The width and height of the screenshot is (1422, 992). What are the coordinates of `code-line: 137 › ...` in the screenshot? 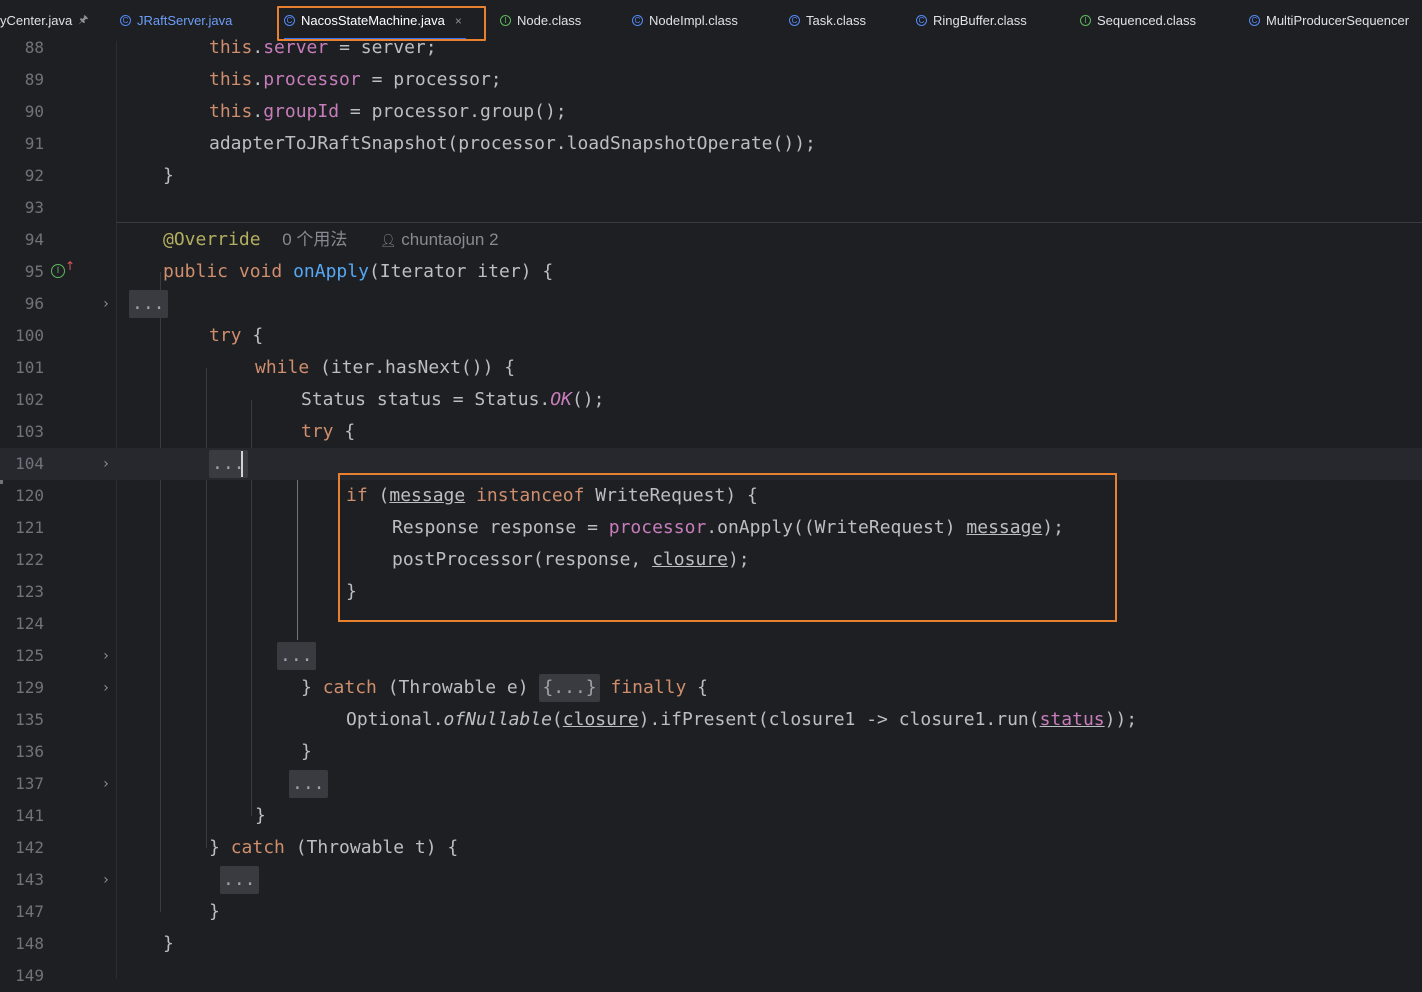 It's located at (711, 784).